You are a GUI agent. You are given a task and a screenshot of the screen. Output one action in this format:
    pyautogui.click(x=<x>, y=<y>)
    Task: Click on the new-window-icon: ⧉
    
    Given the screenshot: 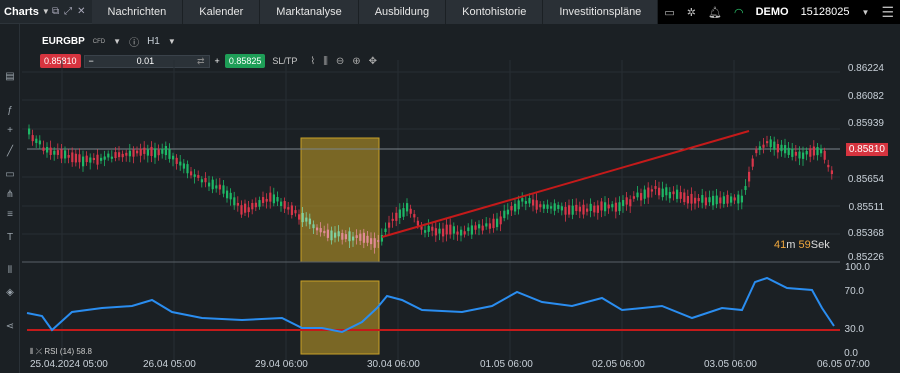 What is the action you would take?
    pyautogui.click(x=55, y=11)
    